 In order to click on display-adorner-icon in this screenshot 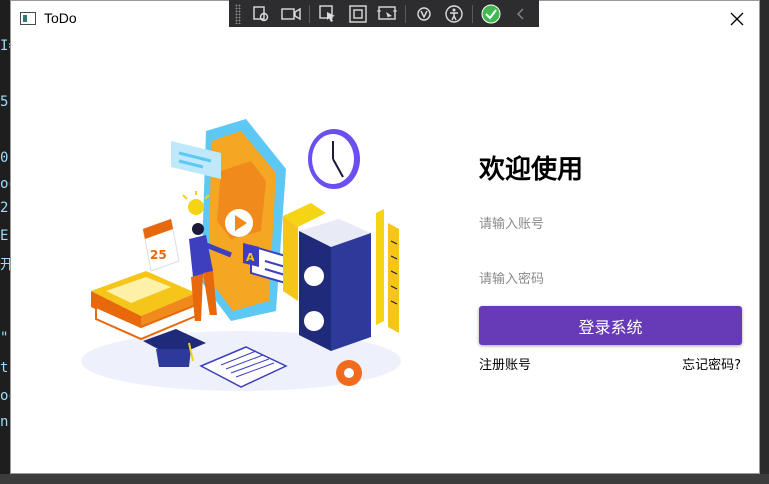, I will do `click(357, 13)`.